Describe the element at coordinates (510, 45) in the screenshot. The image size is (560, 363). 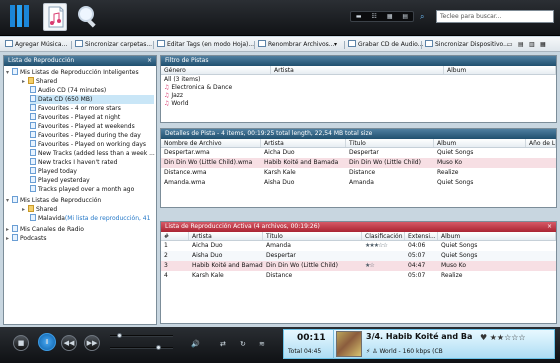
I see `layout-one-icon: ▭` at that location.